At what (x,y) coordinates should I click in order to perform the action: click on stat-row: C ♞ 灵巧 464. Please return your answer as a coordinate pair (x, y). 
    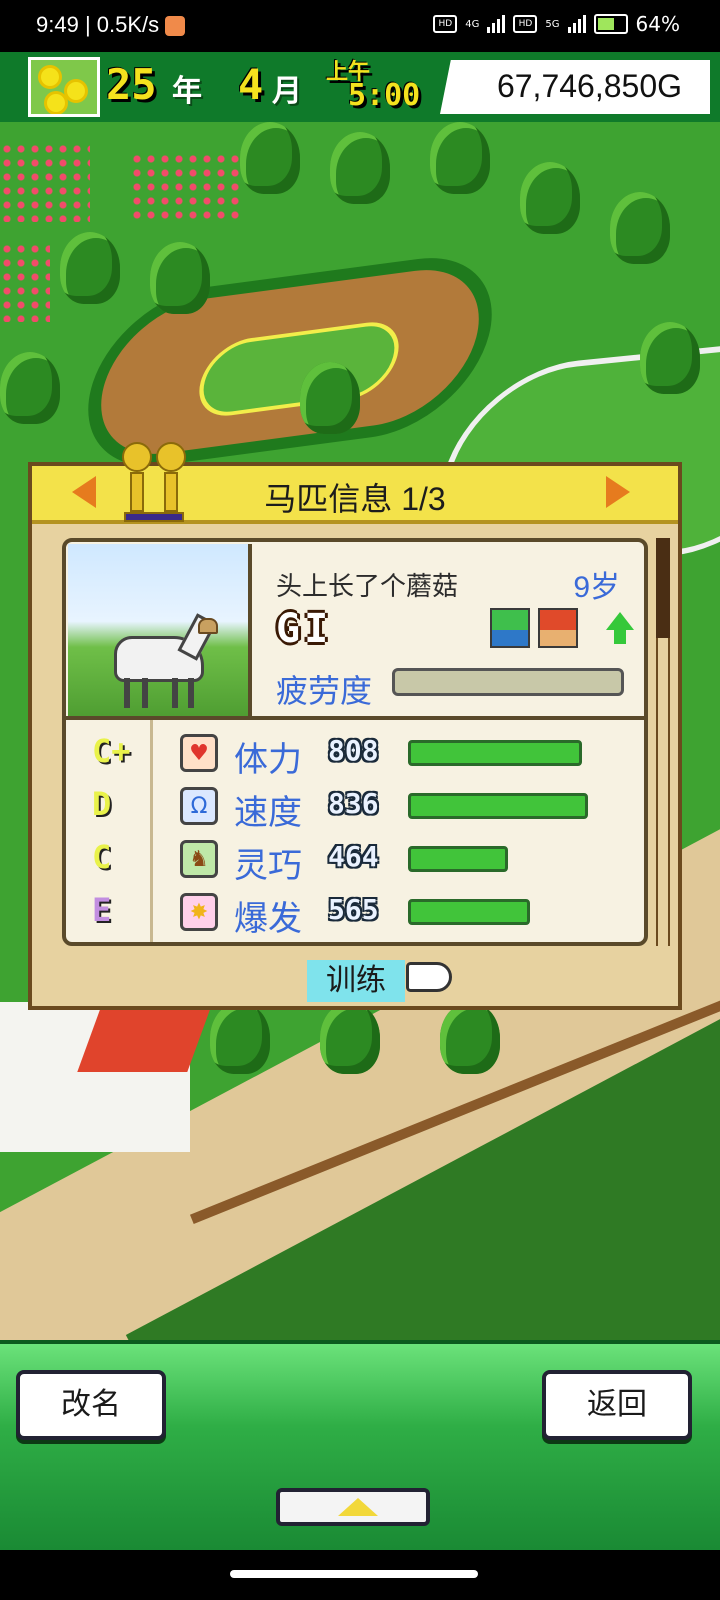
    Looking at the image, I should click on (355, 860).